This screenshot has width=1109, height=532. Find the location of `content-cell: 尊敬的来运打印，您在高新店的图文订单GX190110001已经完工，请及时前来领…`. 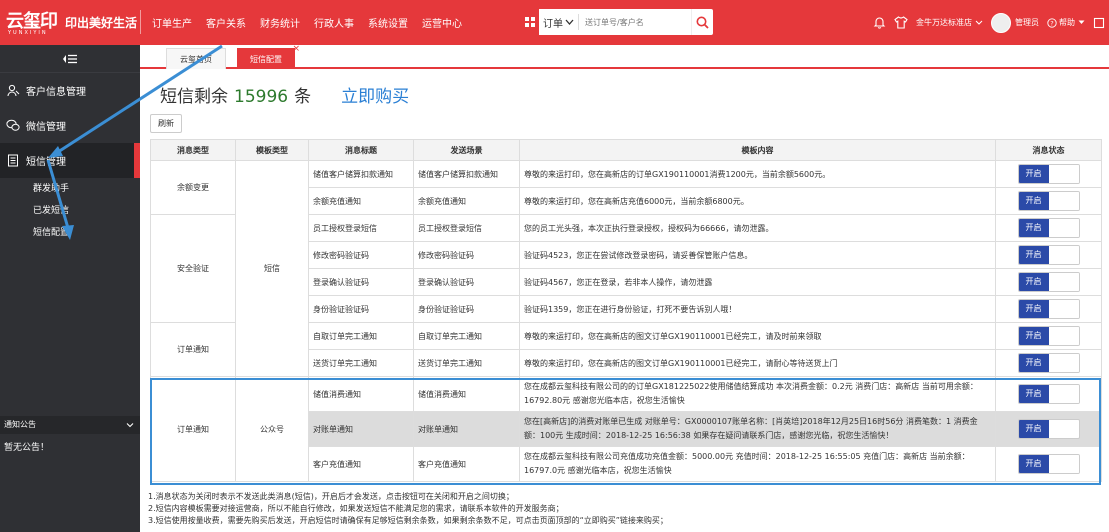

content-cell: 尊敬的来运打印，您在高新店的图文订单GX190110001已经完工，请及时前来领… is located at coordinates (757, 336).